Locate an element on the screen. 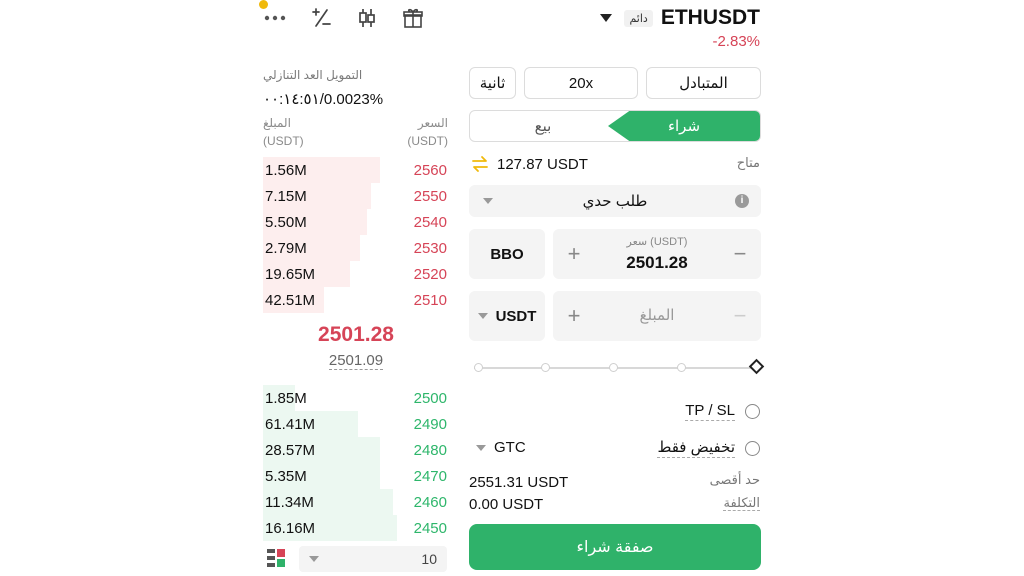  bid-amount: 16.16M is located at coordinates (290, 528).